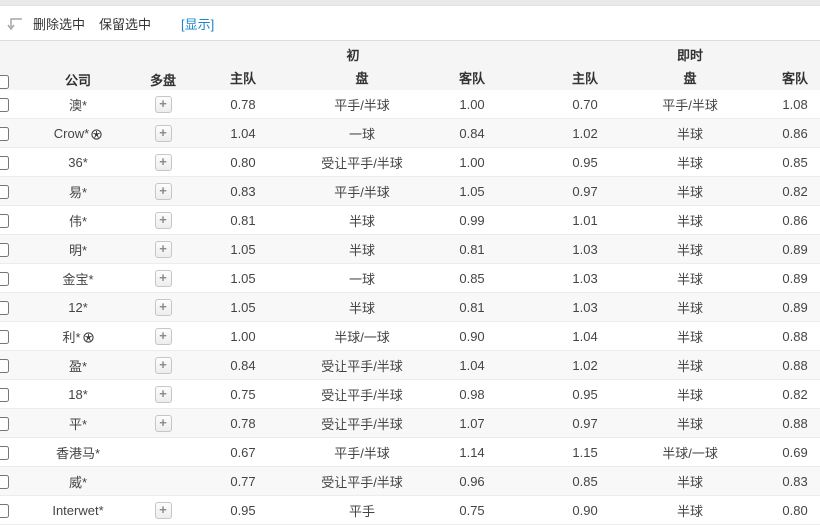 This screenshot has width=820, height=525. I want to click on soccer-ball-icon, so click(88, 337).